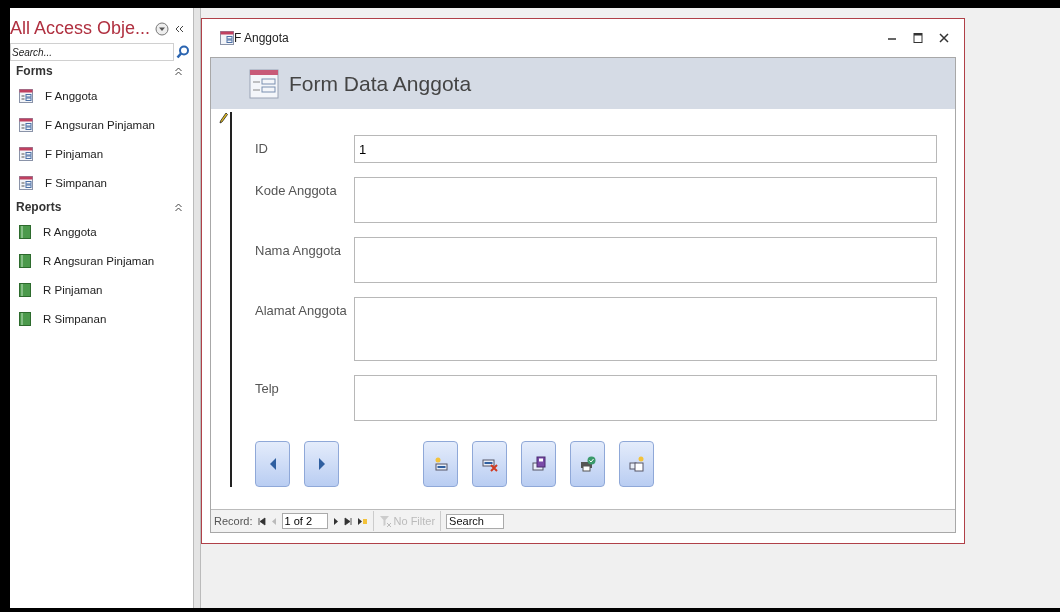  Describe the element at coordinates (262, 148) in the screenshot. I see `field-label: ID` at that location.